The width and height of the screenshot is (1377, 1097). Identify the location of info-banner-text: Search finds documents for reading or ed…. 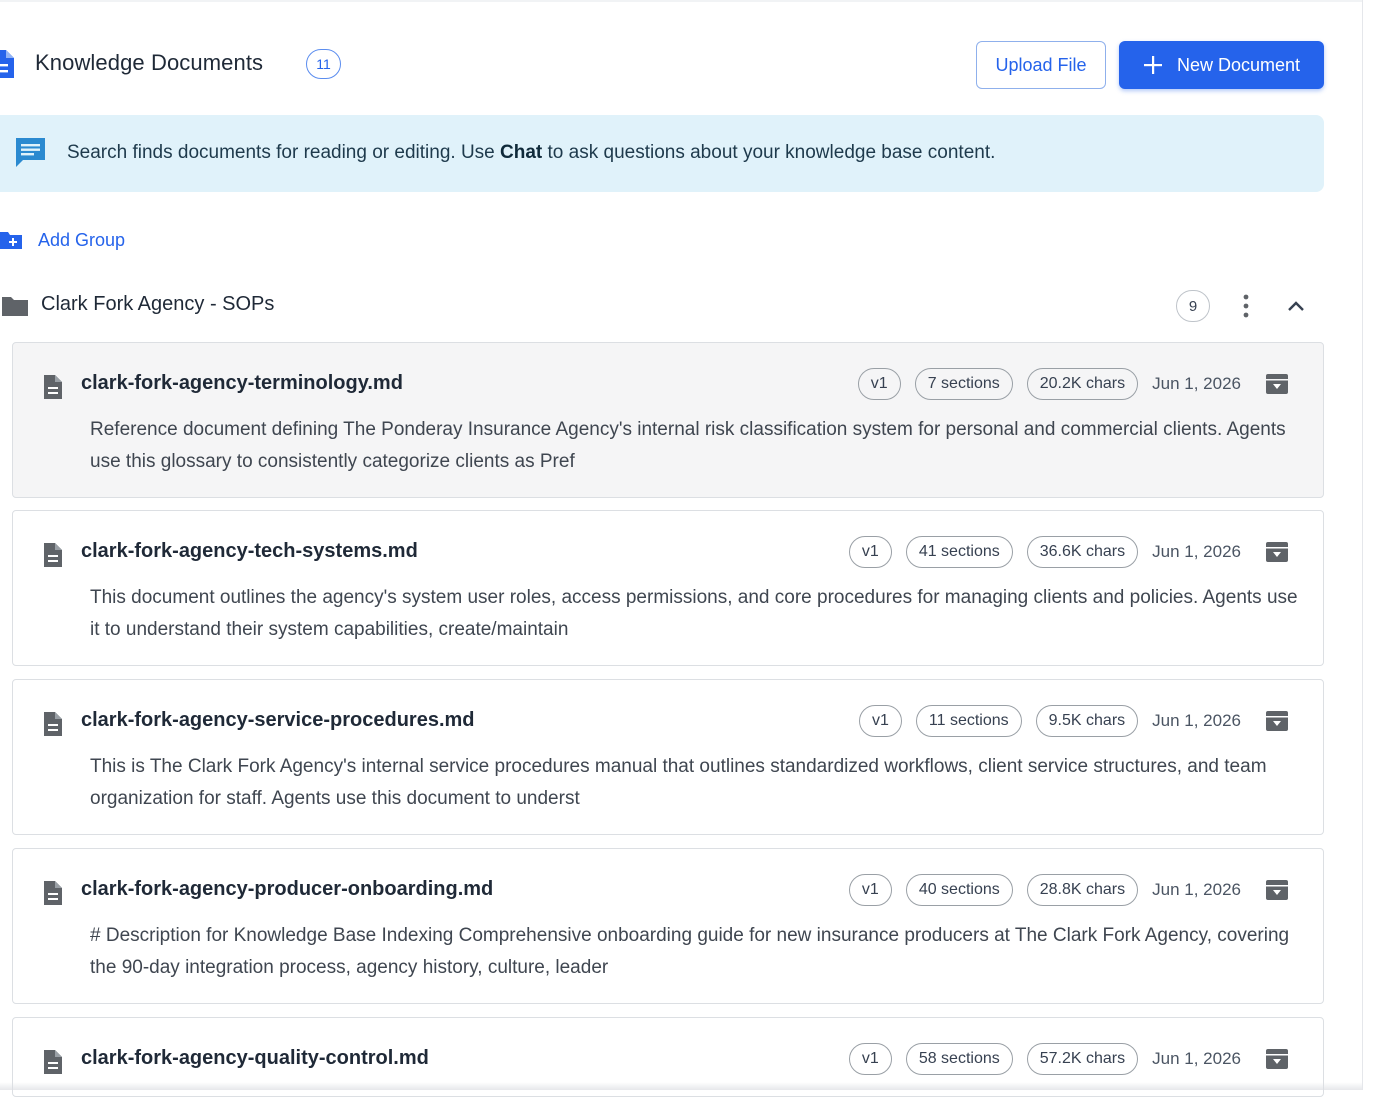
(531, 152).